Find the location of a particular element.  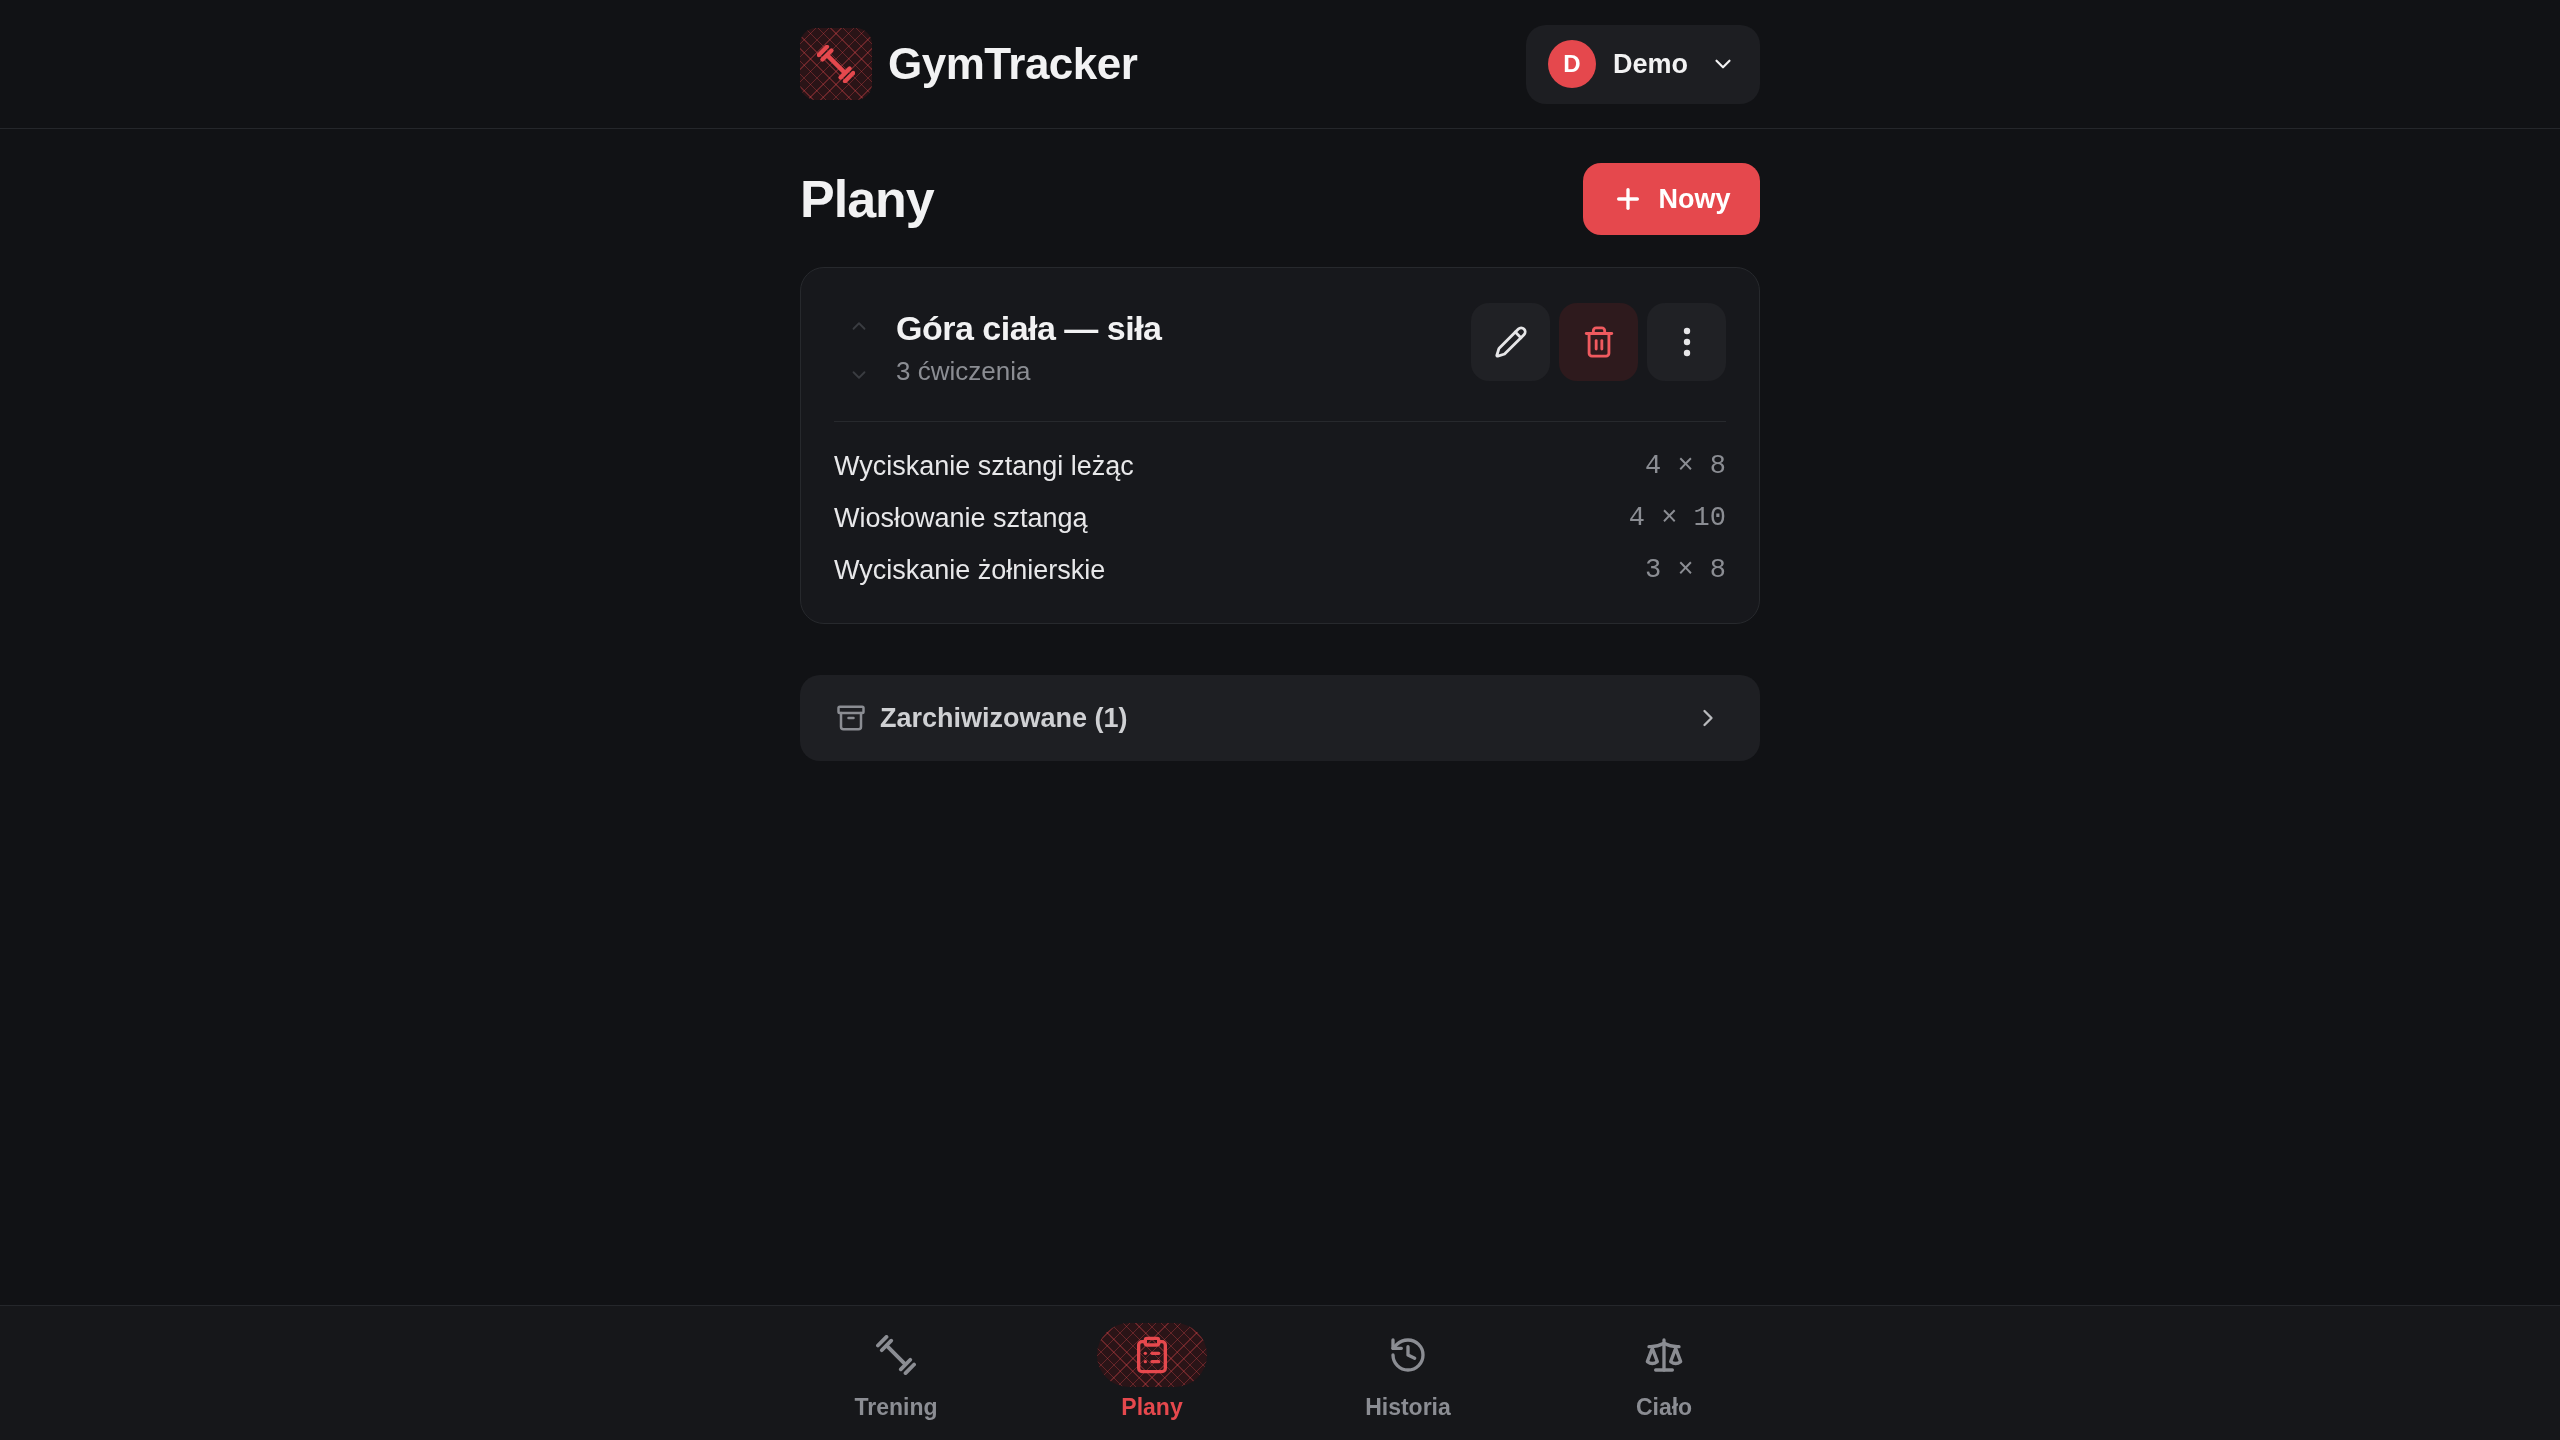

more-vertical-icon is located at coordinates (1686, 342).